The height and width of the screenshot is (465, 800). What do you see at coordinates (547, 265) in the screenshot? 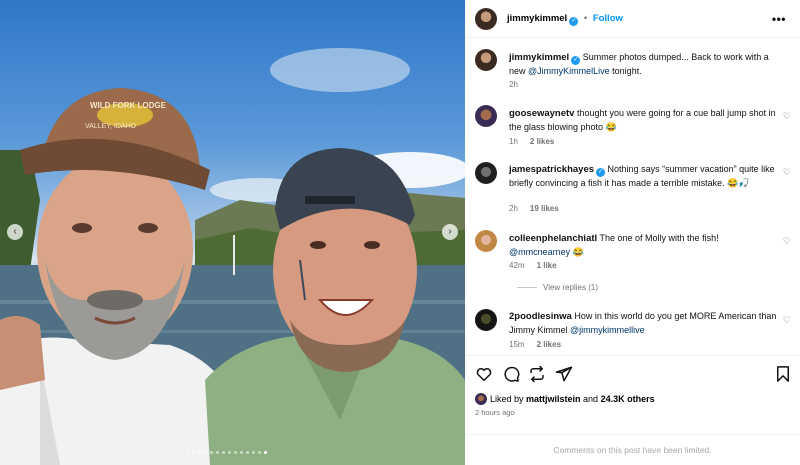
I see `comment-likes: 1 like` at bounding box center [547, 265].